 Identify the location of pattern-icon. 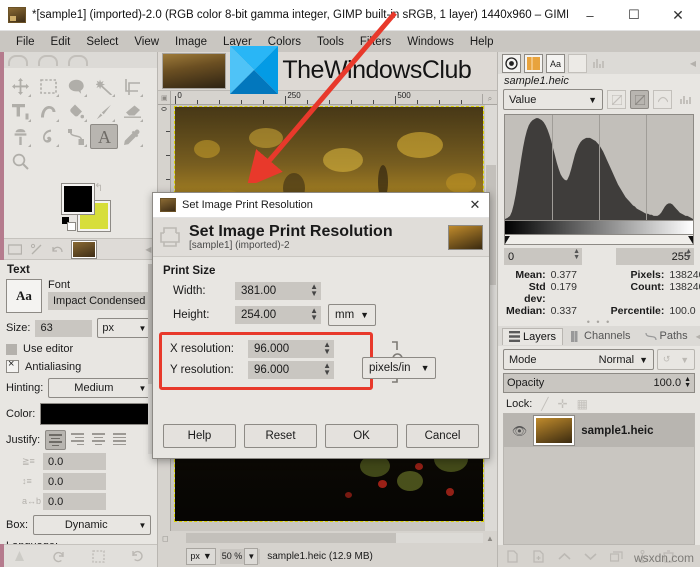
(36, 249).